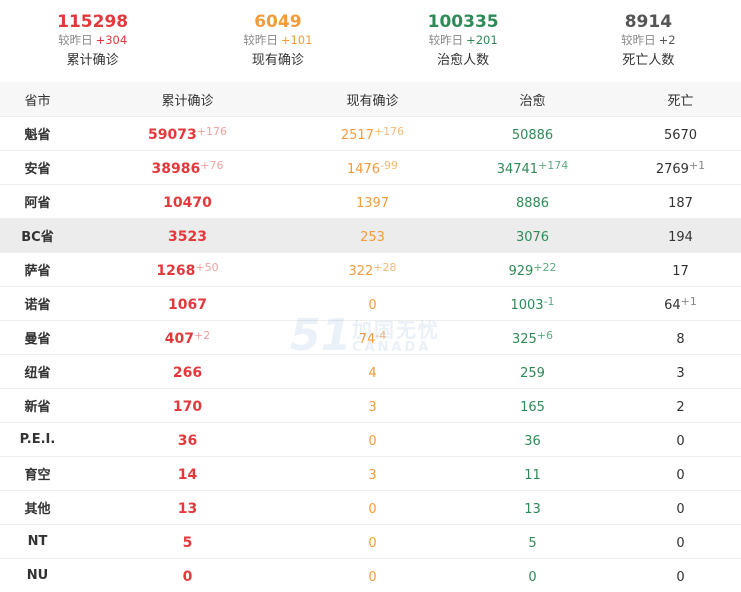 Image resolution: width=741 pixels, height=592 pixels. I want to click on cell-deaths: 187, so click(680, 202).